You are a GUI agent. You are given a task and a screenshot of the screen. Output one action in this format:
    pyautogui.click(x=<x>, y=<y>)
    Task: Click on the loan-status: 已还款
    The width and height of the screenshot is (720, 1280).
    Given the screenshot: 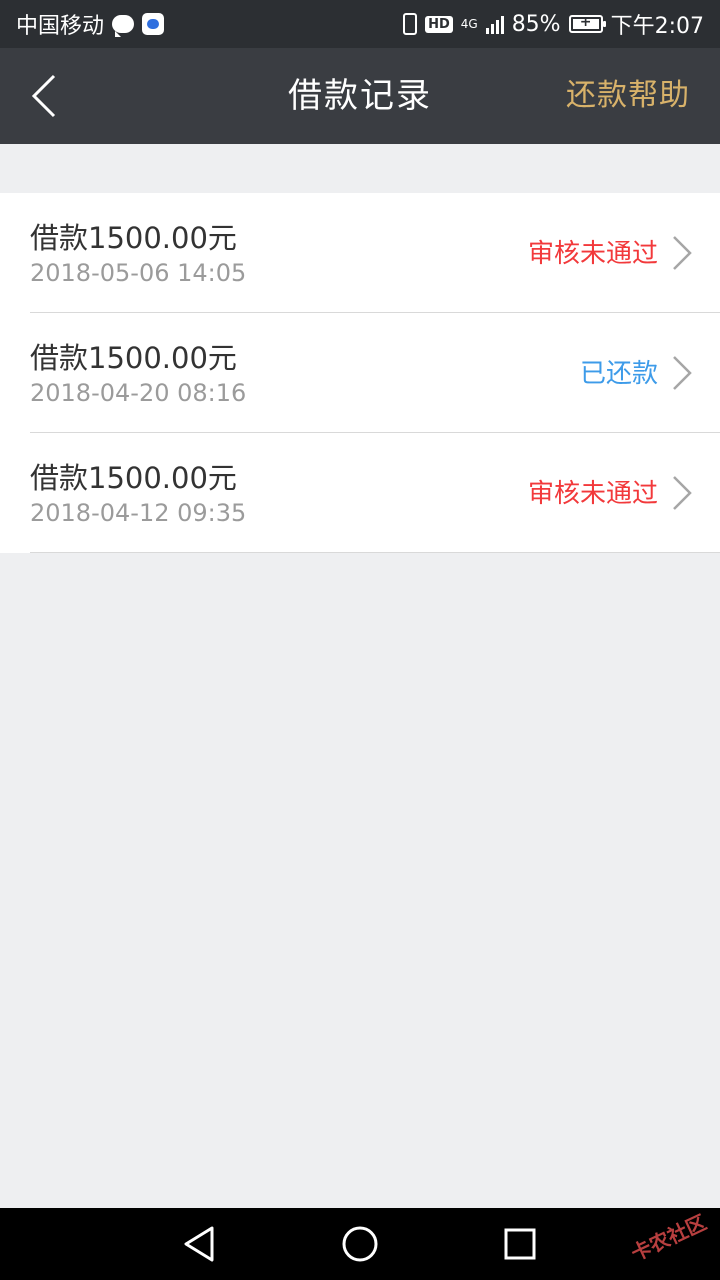 What is the action you would take?
    pyautogui.click(x=618, y=374)
    